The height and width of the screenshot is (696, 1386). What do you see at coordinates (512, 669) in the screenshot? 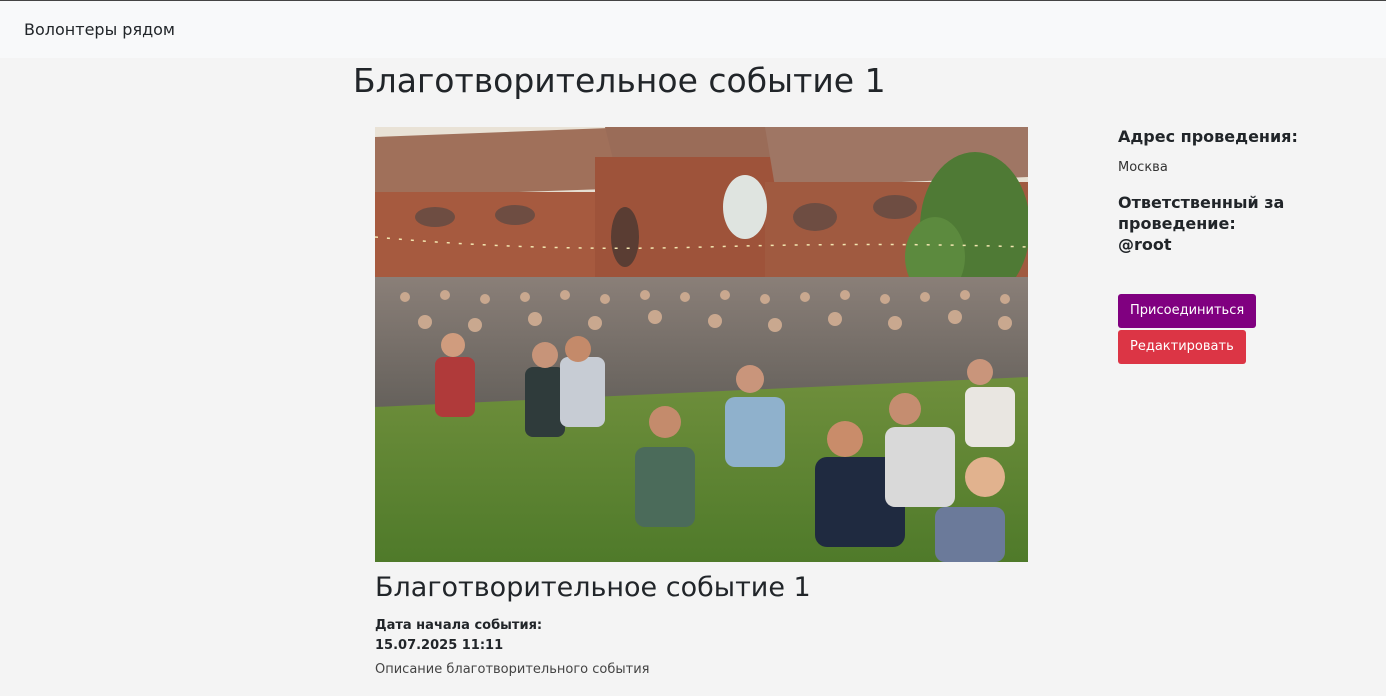
I see `event-description: Описание благотворительного события` at bounding box center [512, 669].